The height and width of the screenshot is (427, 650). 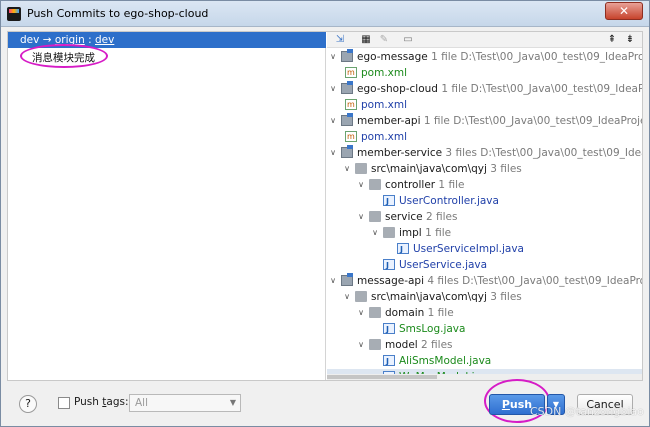 I want to click on tree-item-label: UserService.java, so click(x=443, y=265).